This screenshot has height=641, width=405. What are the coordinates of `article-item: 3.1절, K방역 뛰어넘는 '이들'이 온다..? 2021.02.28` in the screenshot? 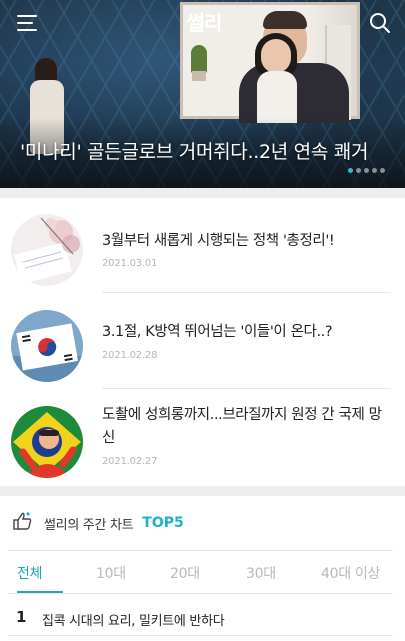 It's located at (202, 347).